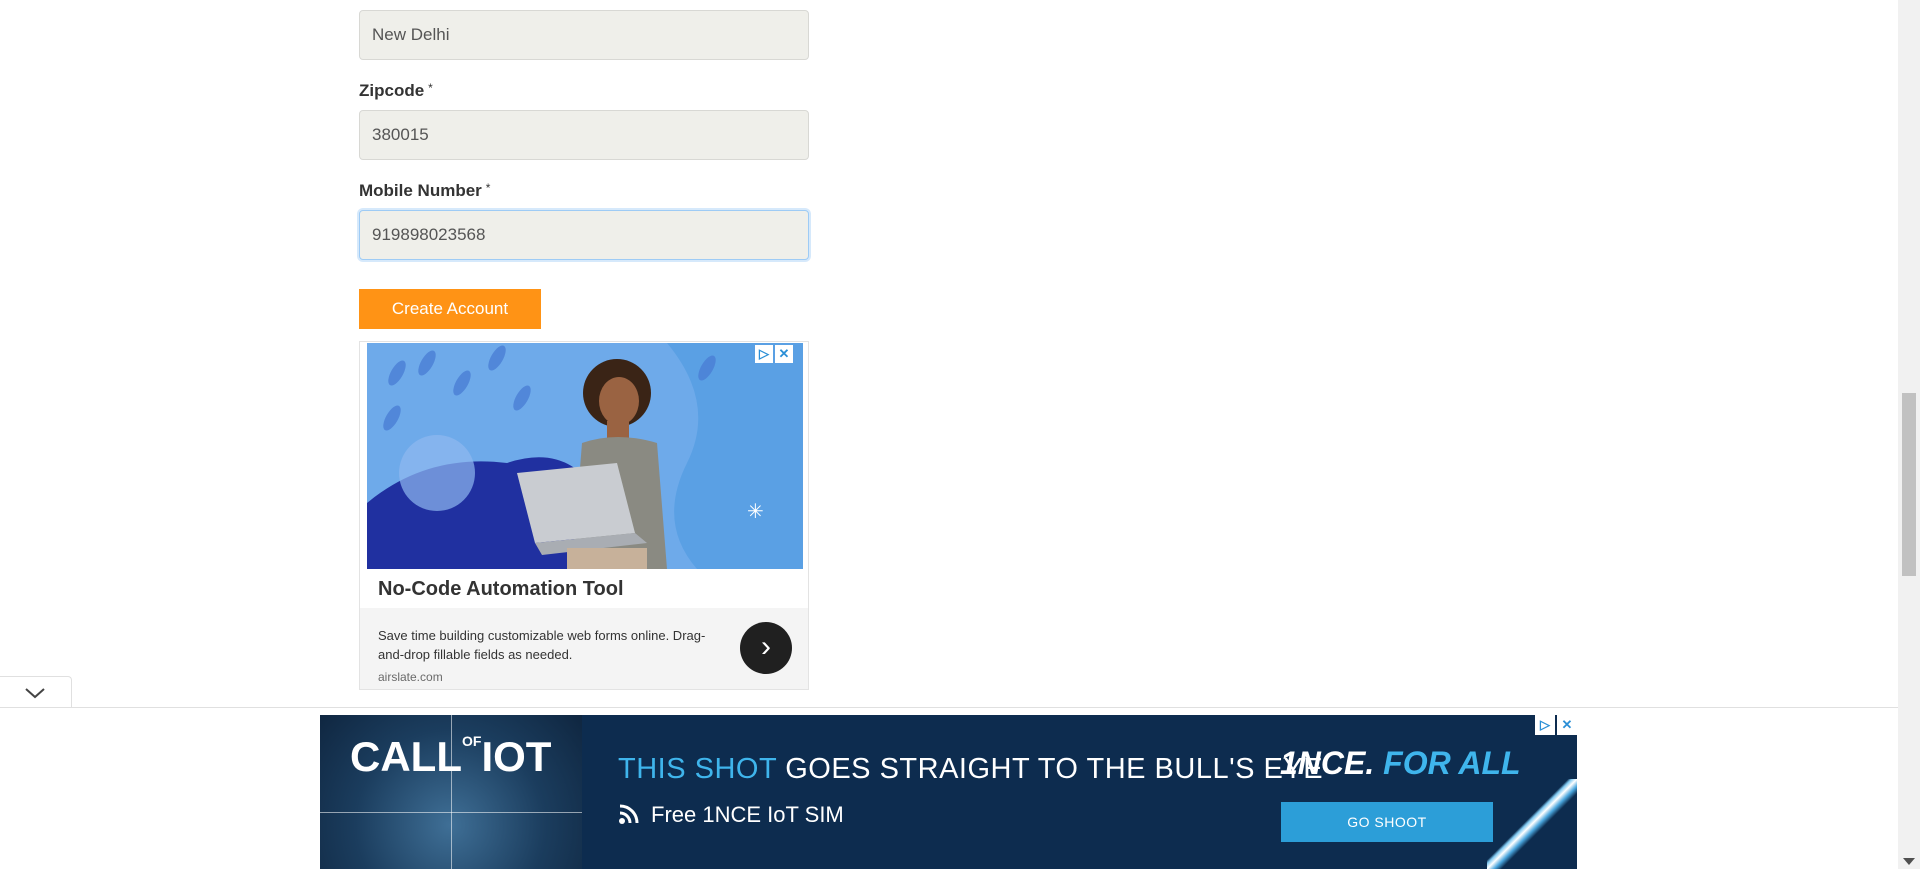  I want to click on vertical-scrollbar, so click(1909, 434).